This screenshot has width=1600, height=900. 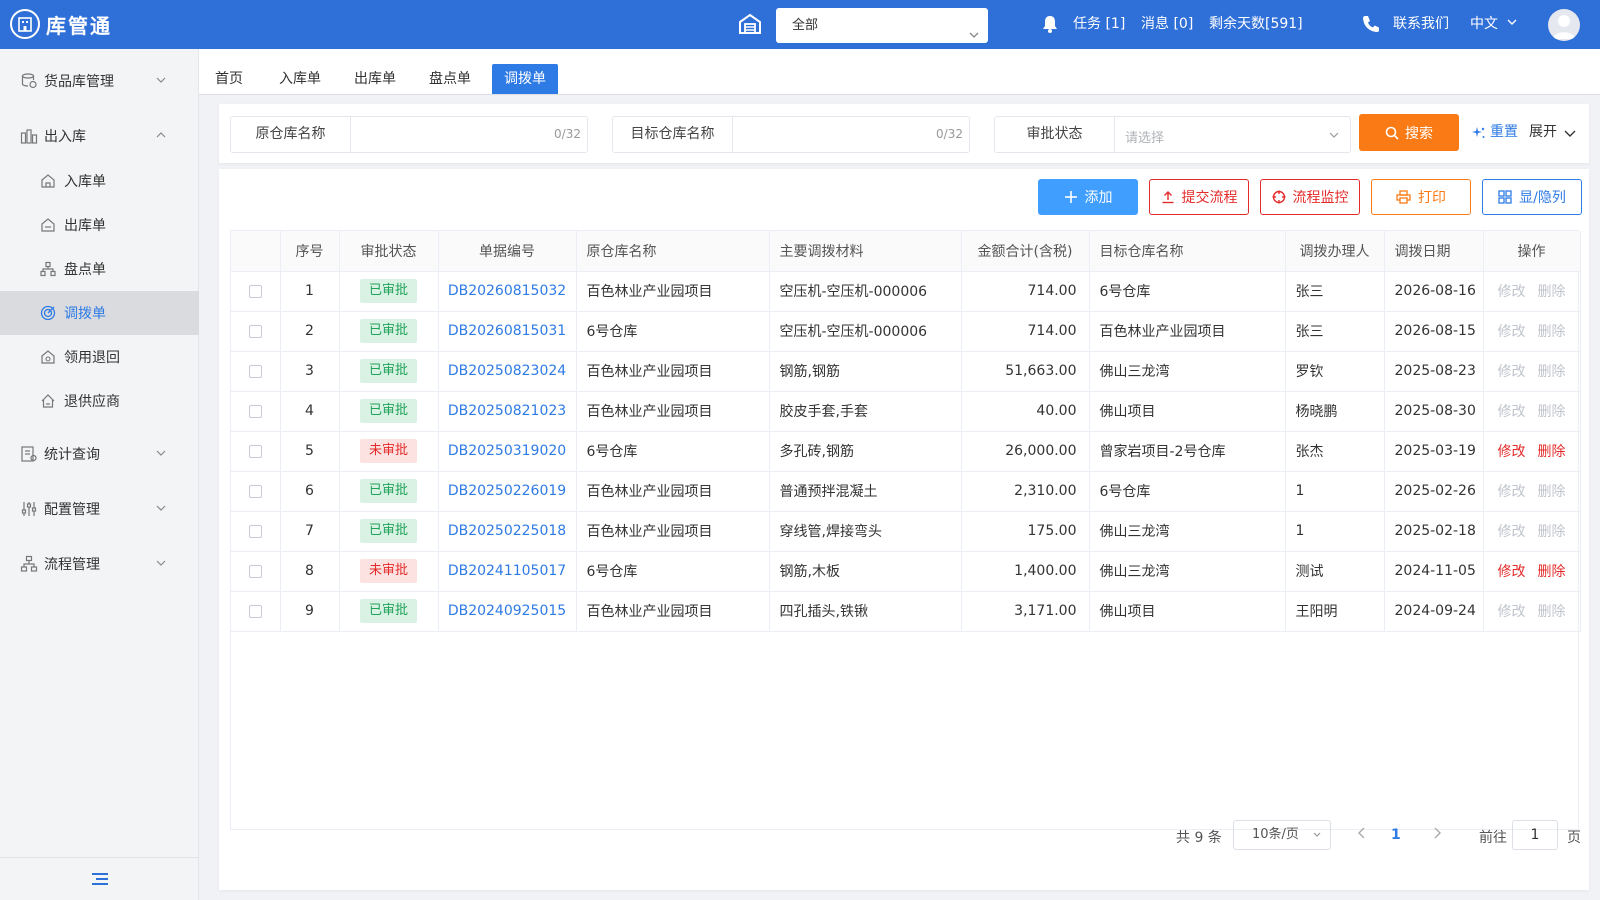 What do you see at coordinates (507, 331) in the screenshot?
I see `document-code-link: DB20260815031` at bounding box center [507, 331].